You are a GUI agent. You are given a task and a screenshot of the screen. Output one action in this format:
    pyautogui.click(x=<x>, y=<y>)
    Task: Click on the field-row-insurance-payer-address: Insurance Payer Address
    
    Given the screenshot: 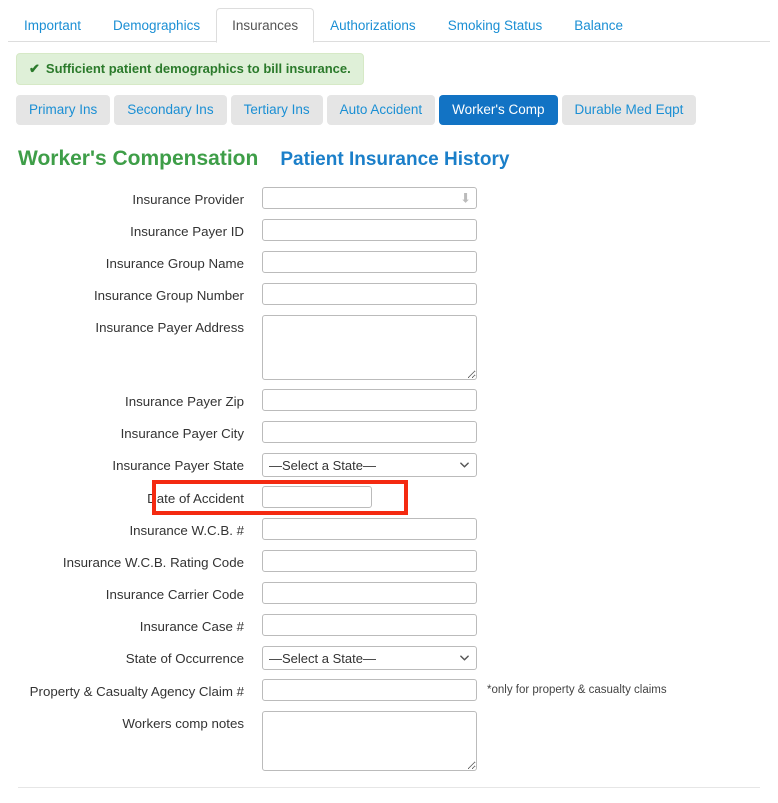 What is the action you would take?
    pyautogui.click(x=389, y=347)
    